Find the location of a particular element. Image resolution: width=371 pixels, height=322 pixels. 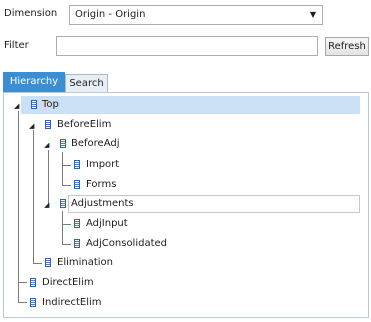

tree-node-beforeelim: BeforeElim is located at coordinates (84, 125).